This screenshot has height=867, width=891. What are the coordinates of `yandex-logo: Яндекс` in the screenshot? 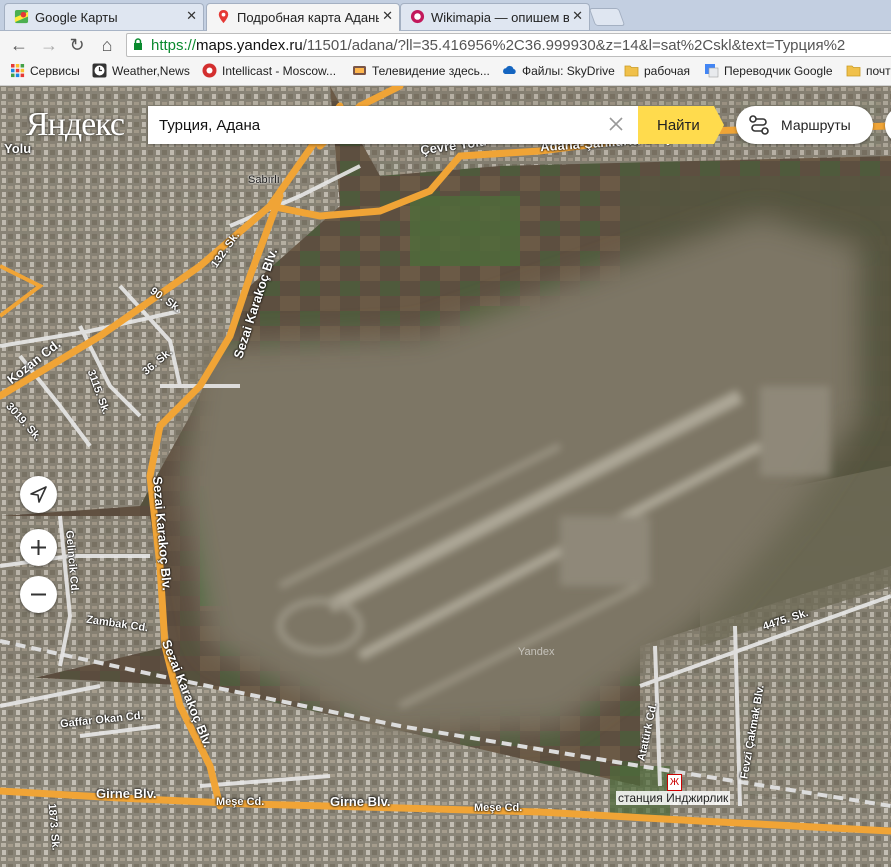 It's located at (75, 125).